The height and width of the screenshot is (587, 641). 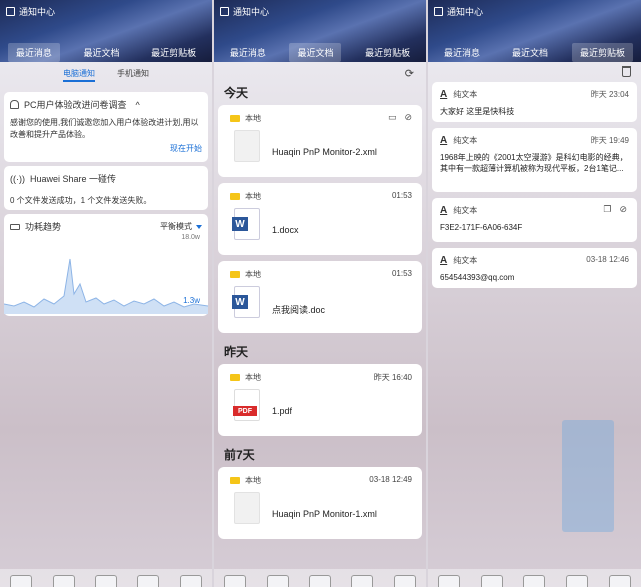 I want to click on power-area, so click(x=106, y=286).